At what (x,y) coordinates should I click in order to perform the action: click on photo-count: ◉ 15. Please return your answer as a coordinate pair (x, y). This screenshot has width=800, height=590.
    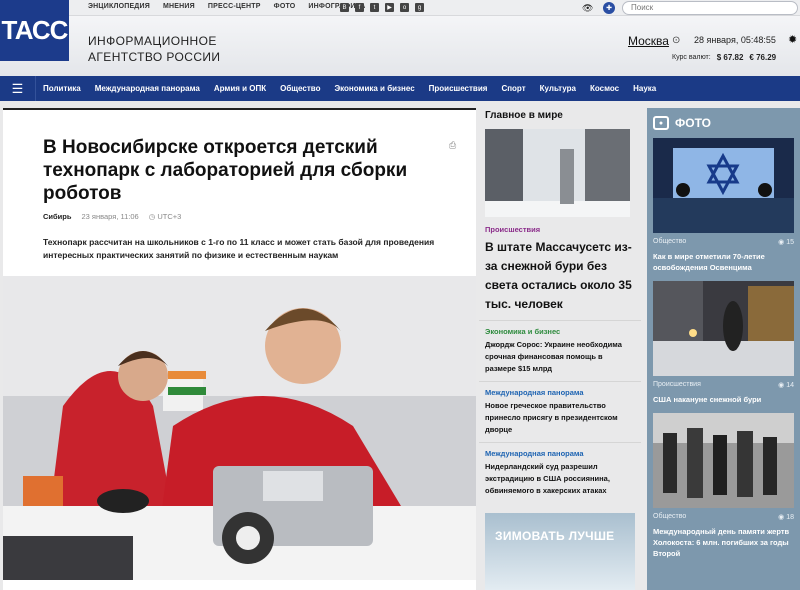
    Looking at the image, I should click on (786, 242).